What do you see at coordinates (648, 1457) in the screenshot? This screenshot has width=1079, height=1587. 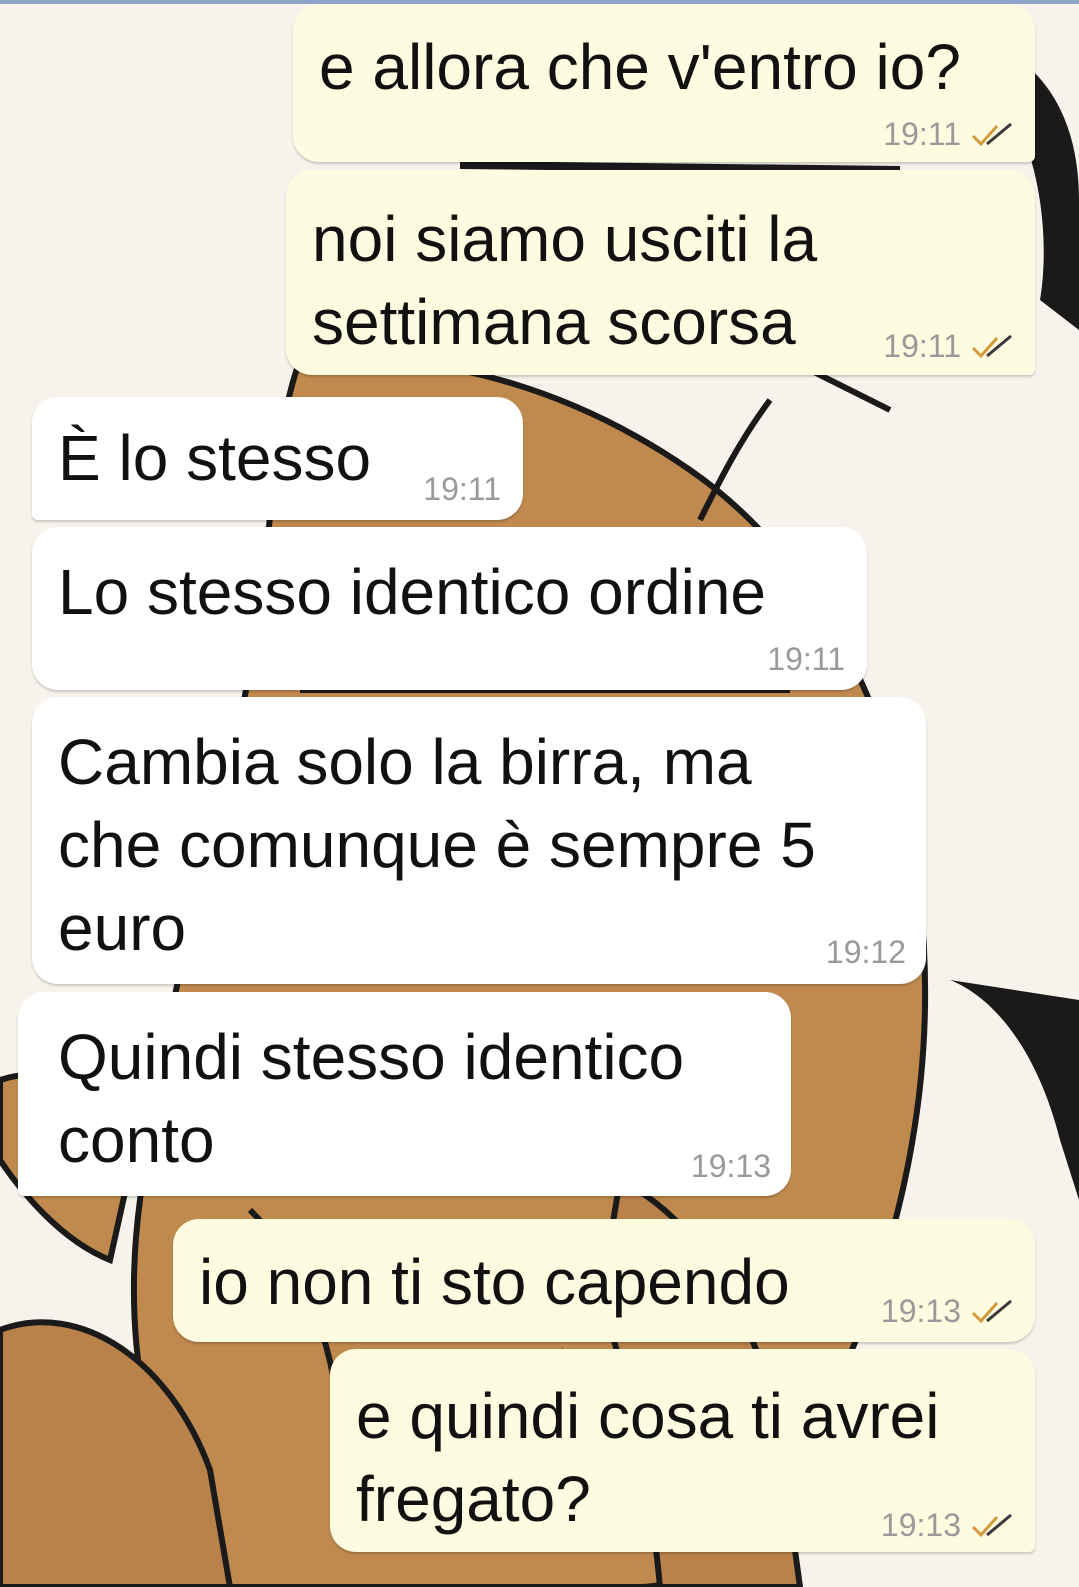 I see `message-text: e quindi cosa ti avrei fregato?` at bounding box center [648, 1457].